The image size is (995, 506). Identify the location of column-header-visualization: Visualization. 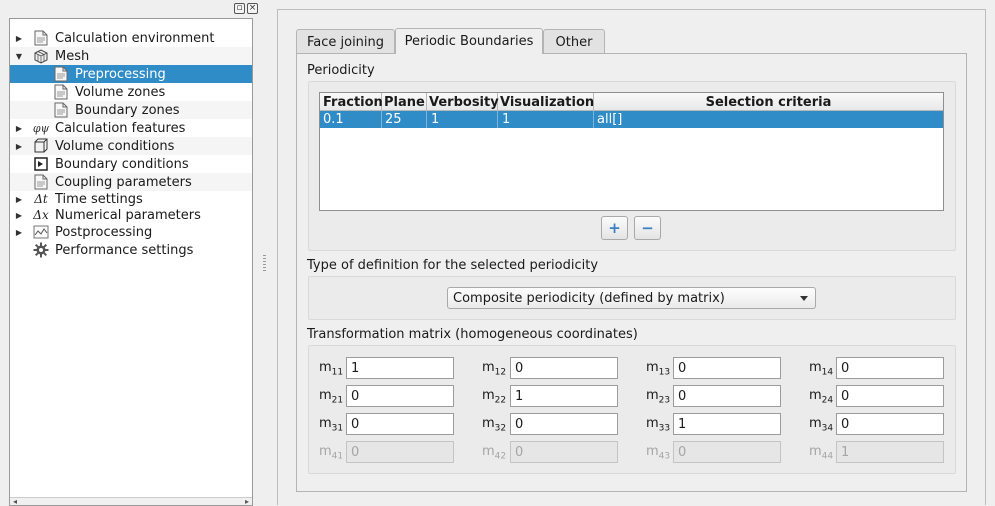
(546, 102).